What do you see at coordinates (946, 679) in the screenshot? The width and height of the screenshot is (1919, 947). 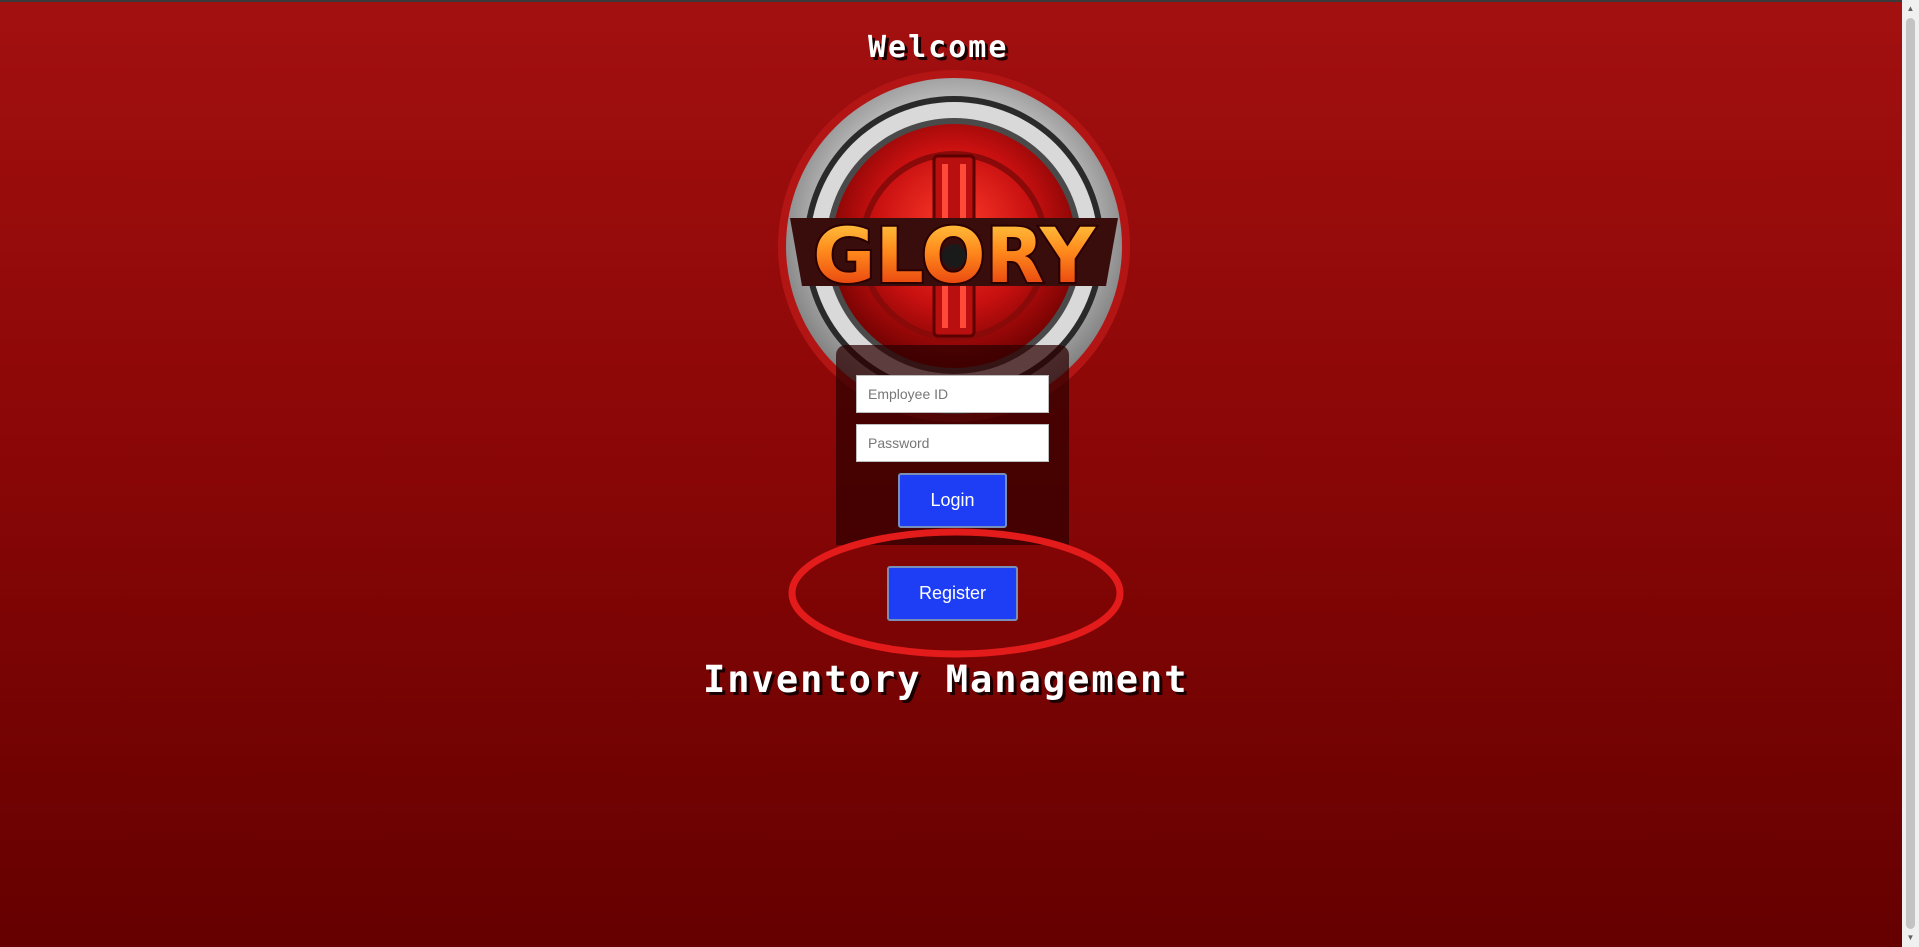 I see `app-subtitle: Inventory Management` at bounding box center [946, 679].